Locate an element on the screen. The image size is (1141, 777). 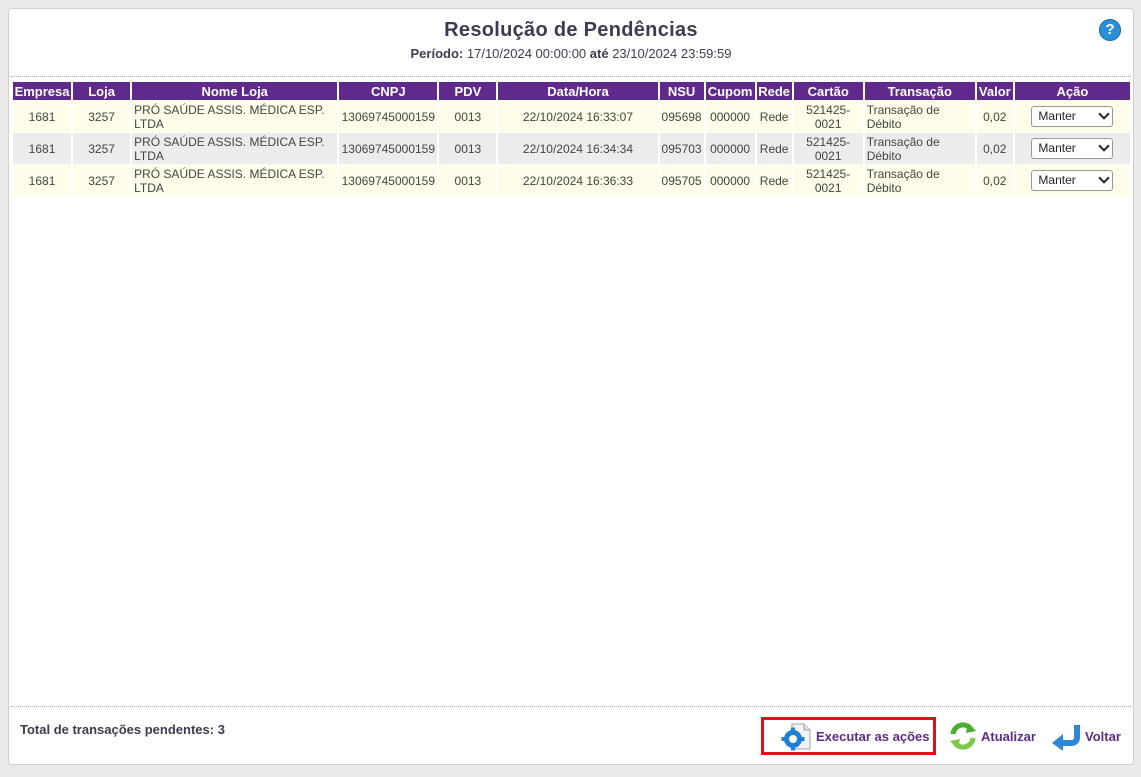
col-header: Empresa is located at coordinates (42, 91).